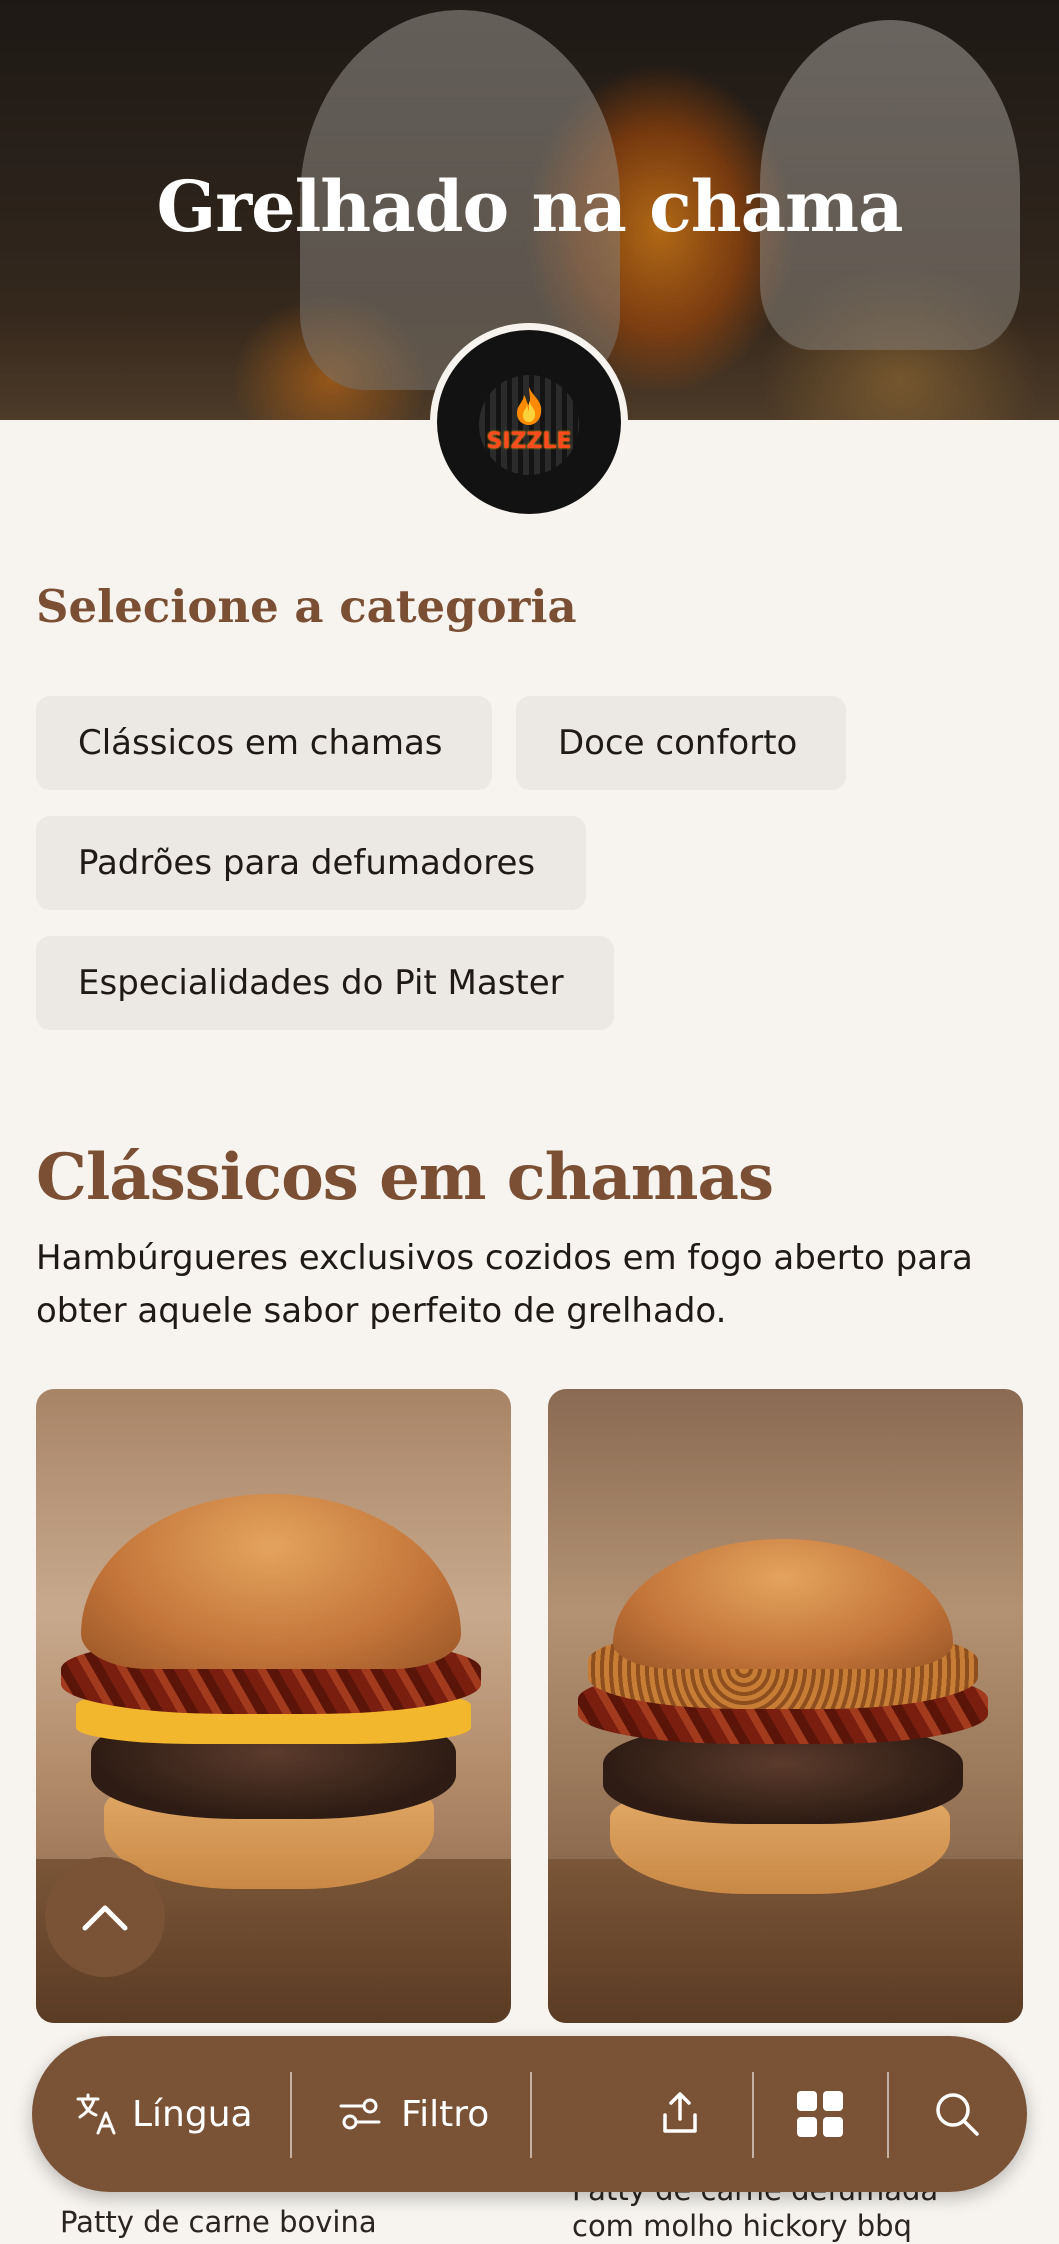 The height and width of the screenshot is (2244, 1059). I want to click on hero-title: Grelhado na chama, so click(530, 206).